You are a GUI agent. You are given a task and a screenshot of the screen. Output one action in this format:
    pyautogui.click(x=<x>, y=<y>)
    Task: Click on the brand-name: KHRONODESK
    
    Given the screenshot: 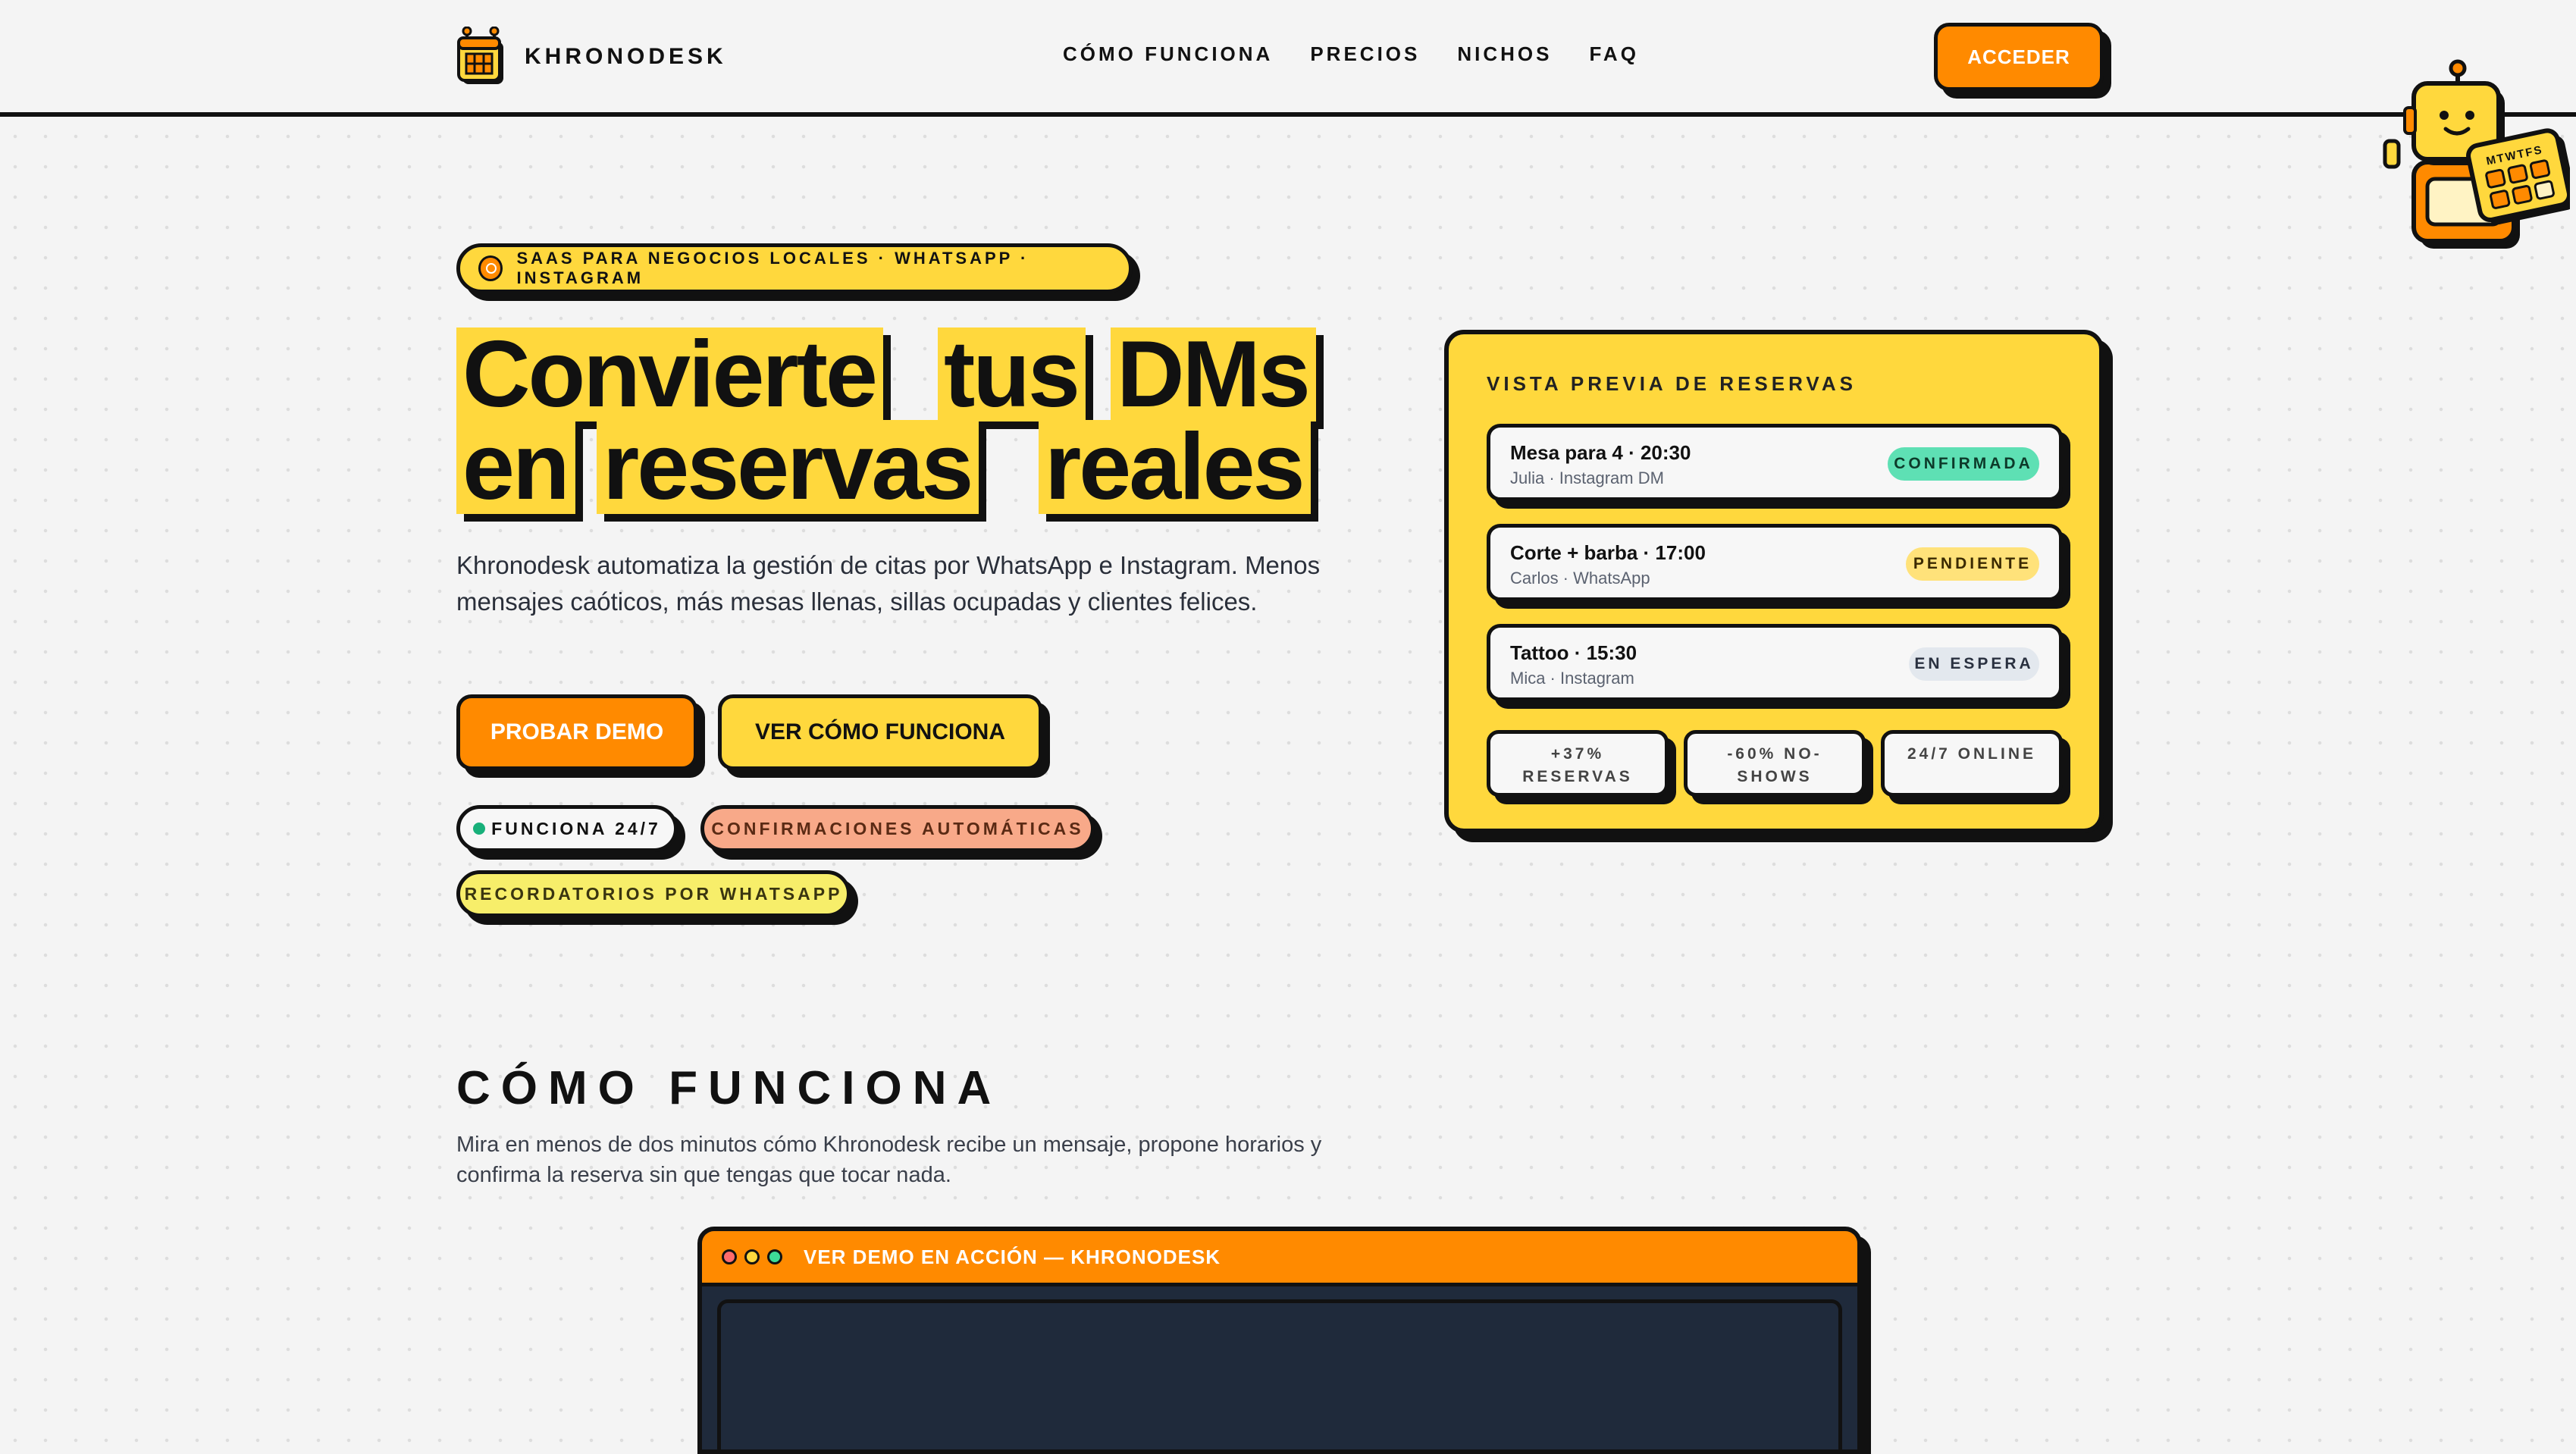 What is the action you would take?
    pyautogui.click(x=626, y=56)
    